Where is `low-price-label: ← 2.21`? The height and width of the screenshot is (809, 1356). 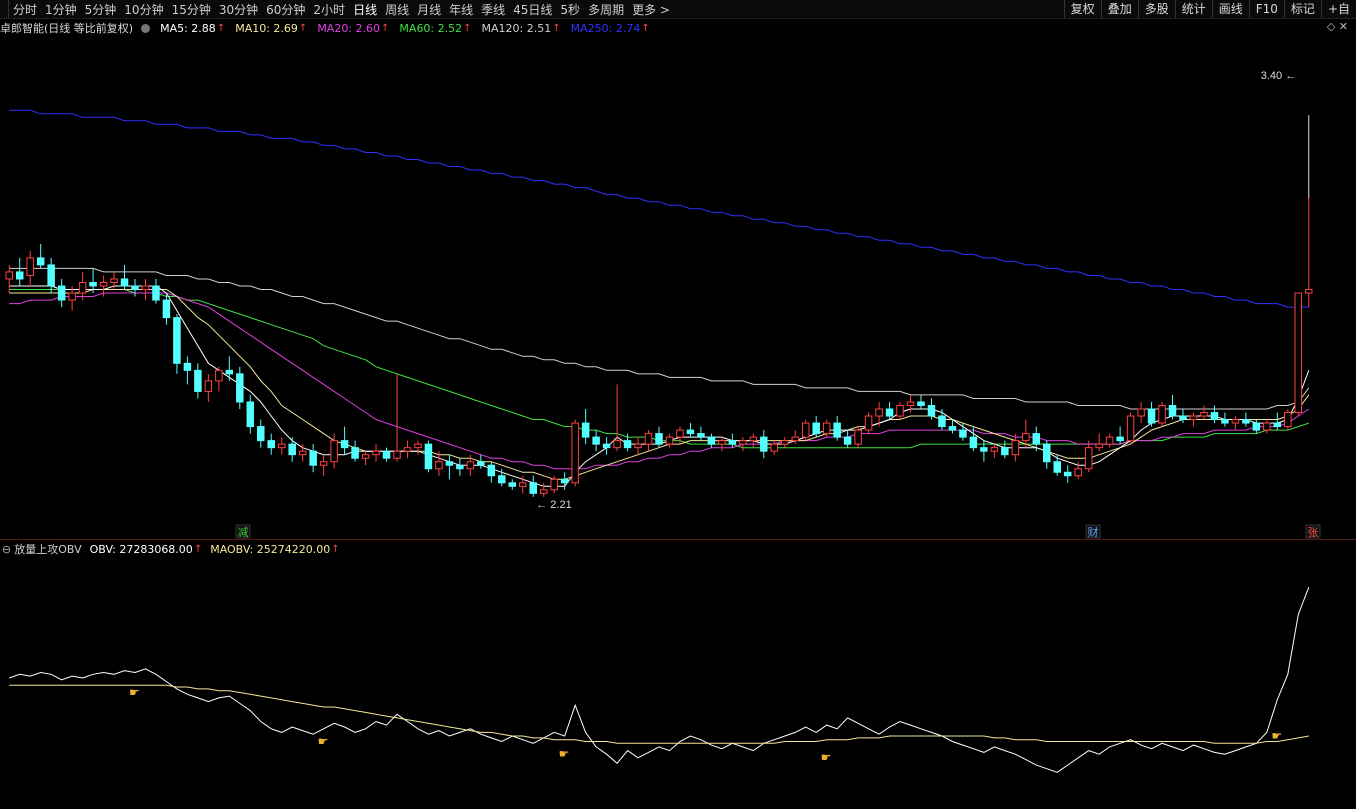 low-price-label: ← 2.21 is located at coordinates (553, 505).